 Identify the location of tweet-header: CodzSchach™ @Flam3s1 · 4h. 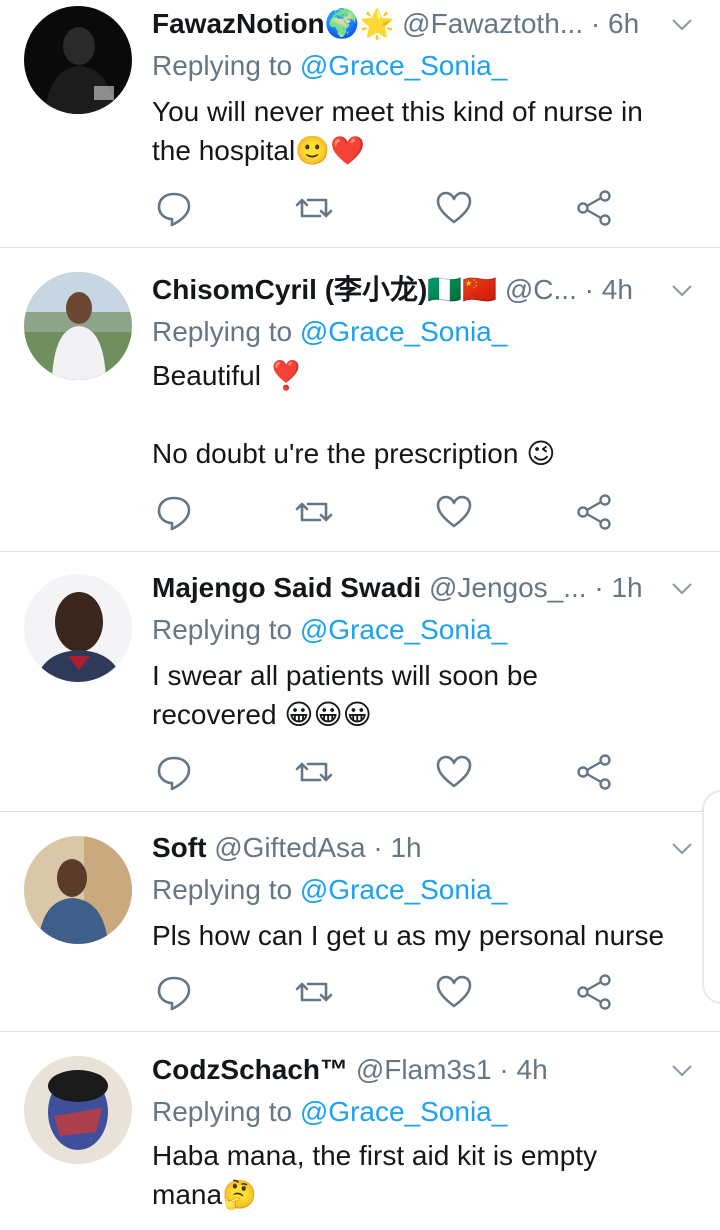
(406, 1070).